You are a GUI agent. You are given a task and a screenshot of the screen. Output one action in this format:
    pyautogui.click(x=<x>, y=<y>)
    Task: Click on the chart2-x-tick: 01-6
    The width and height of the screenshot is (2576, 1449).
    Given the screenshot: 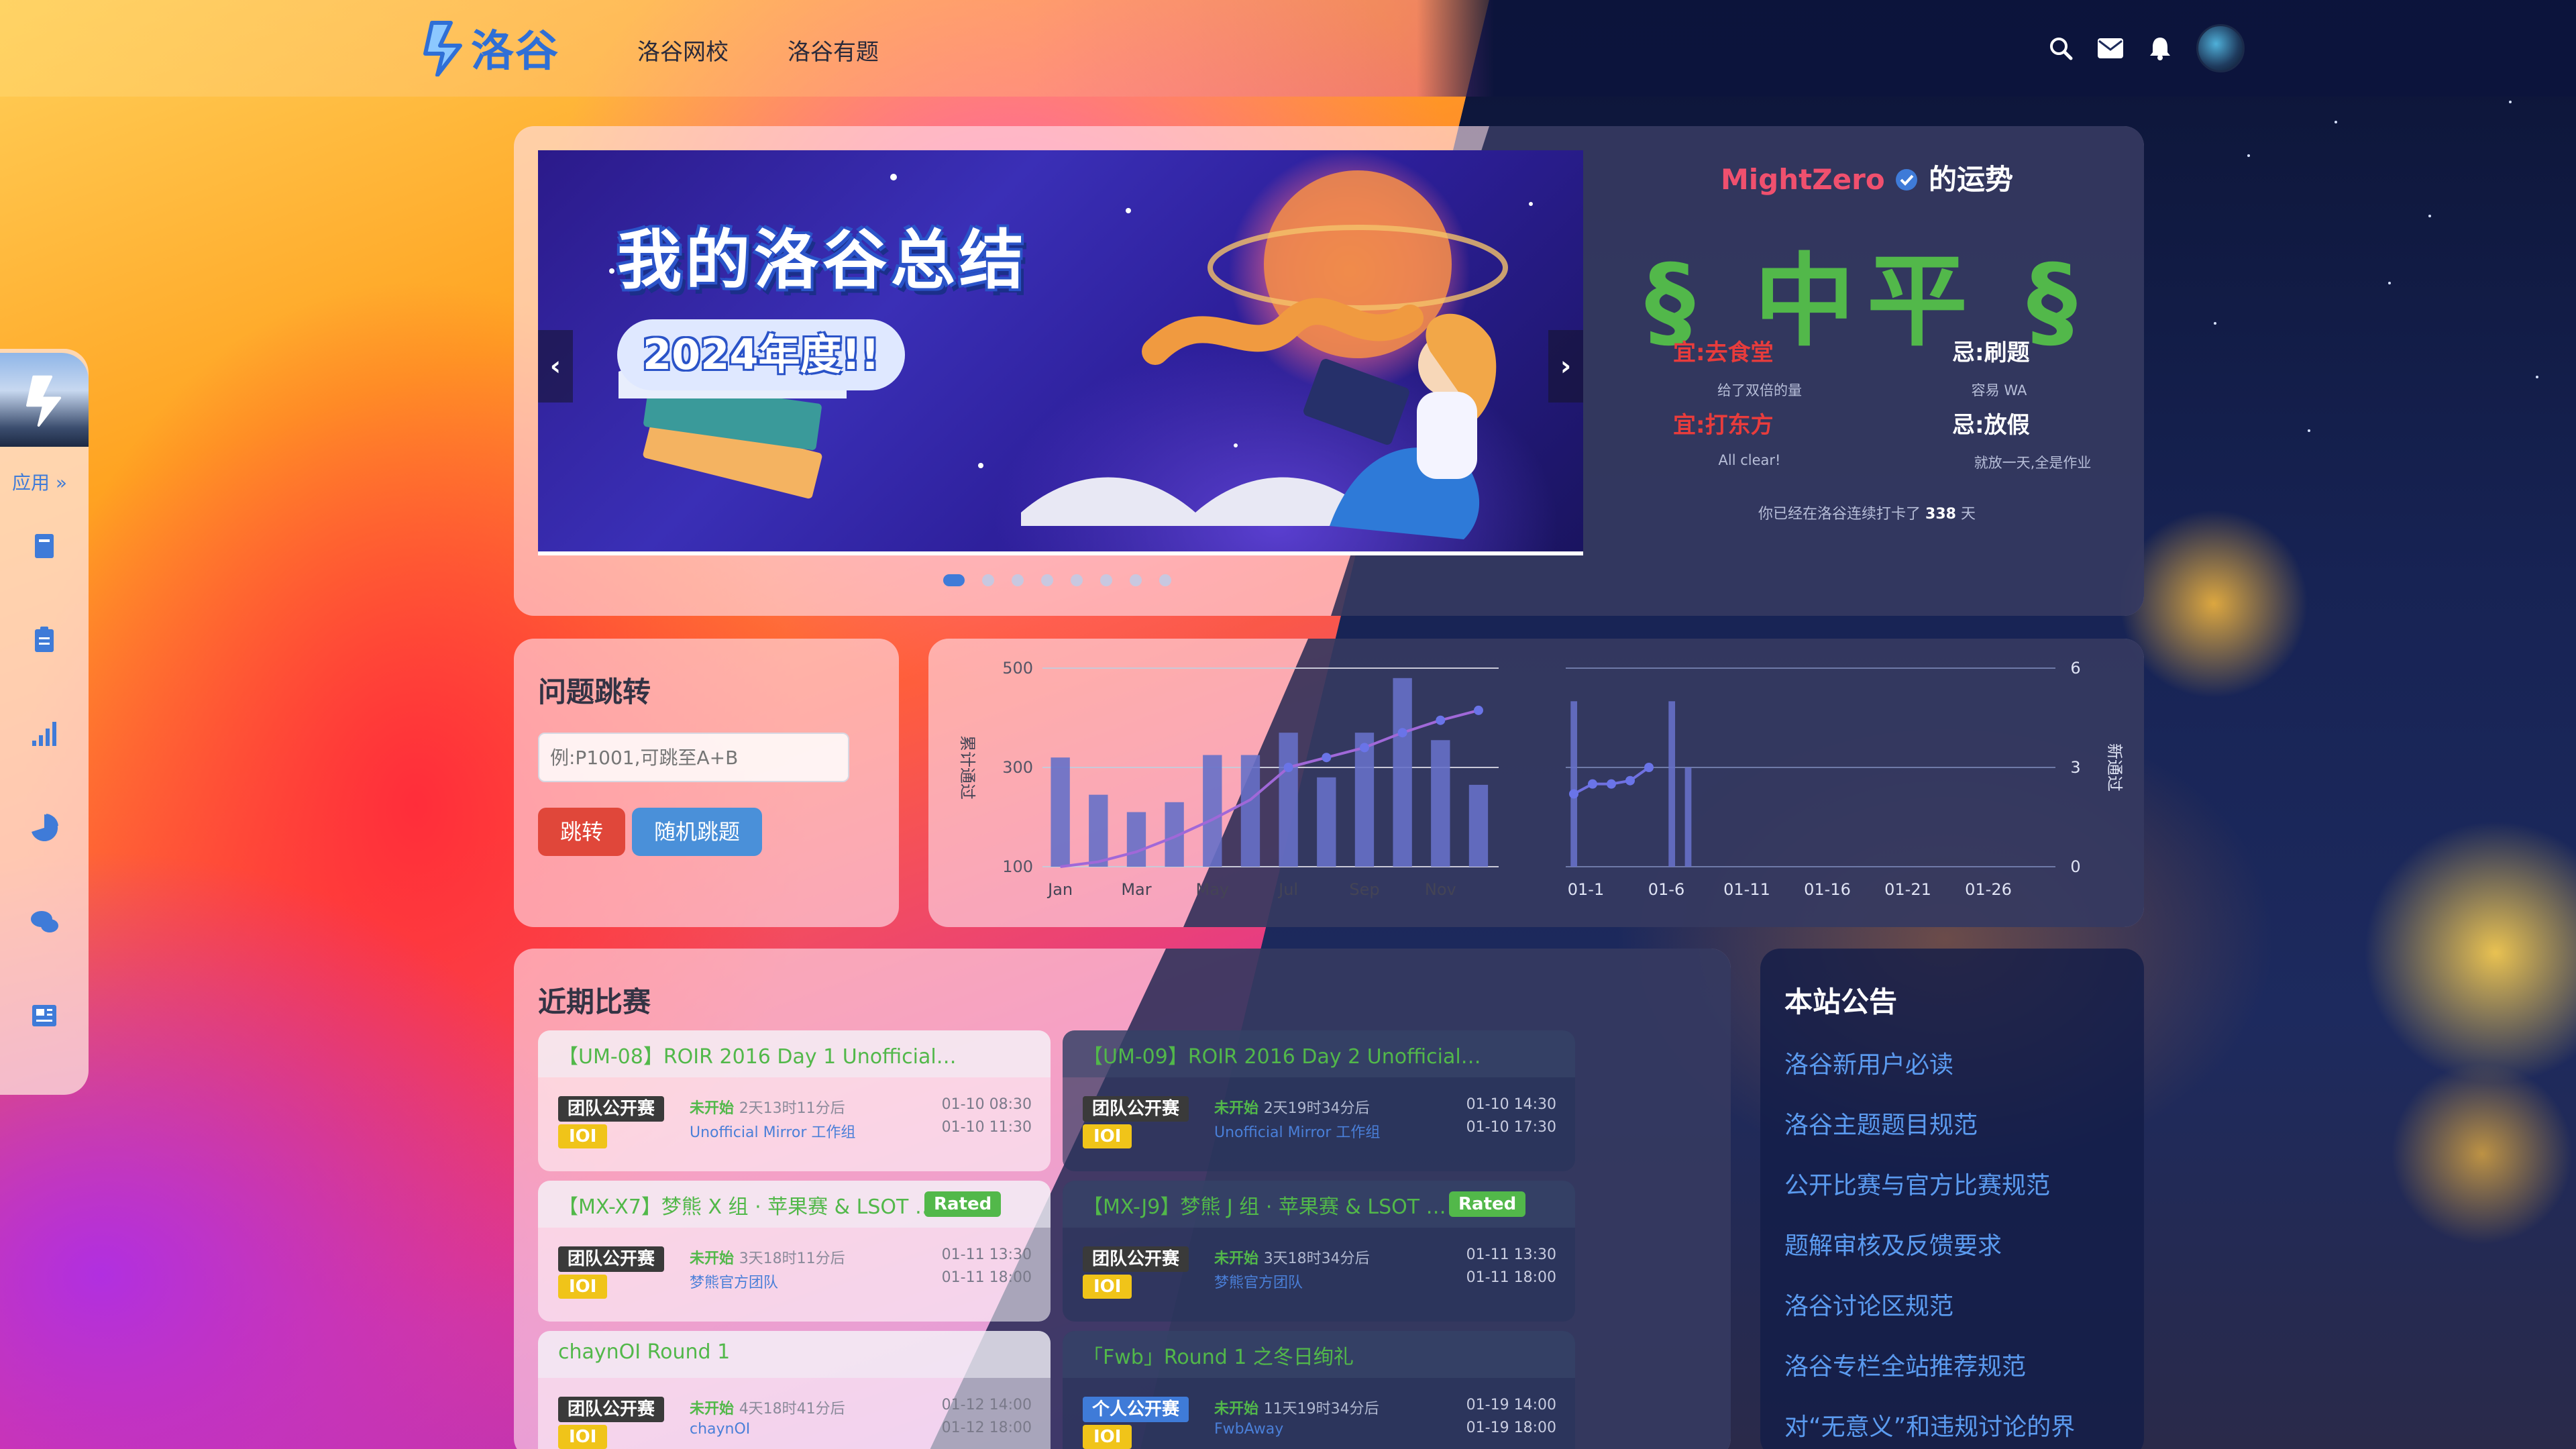 What is the action you would take?
    pyautogui.click(x=1666, y=889)
    